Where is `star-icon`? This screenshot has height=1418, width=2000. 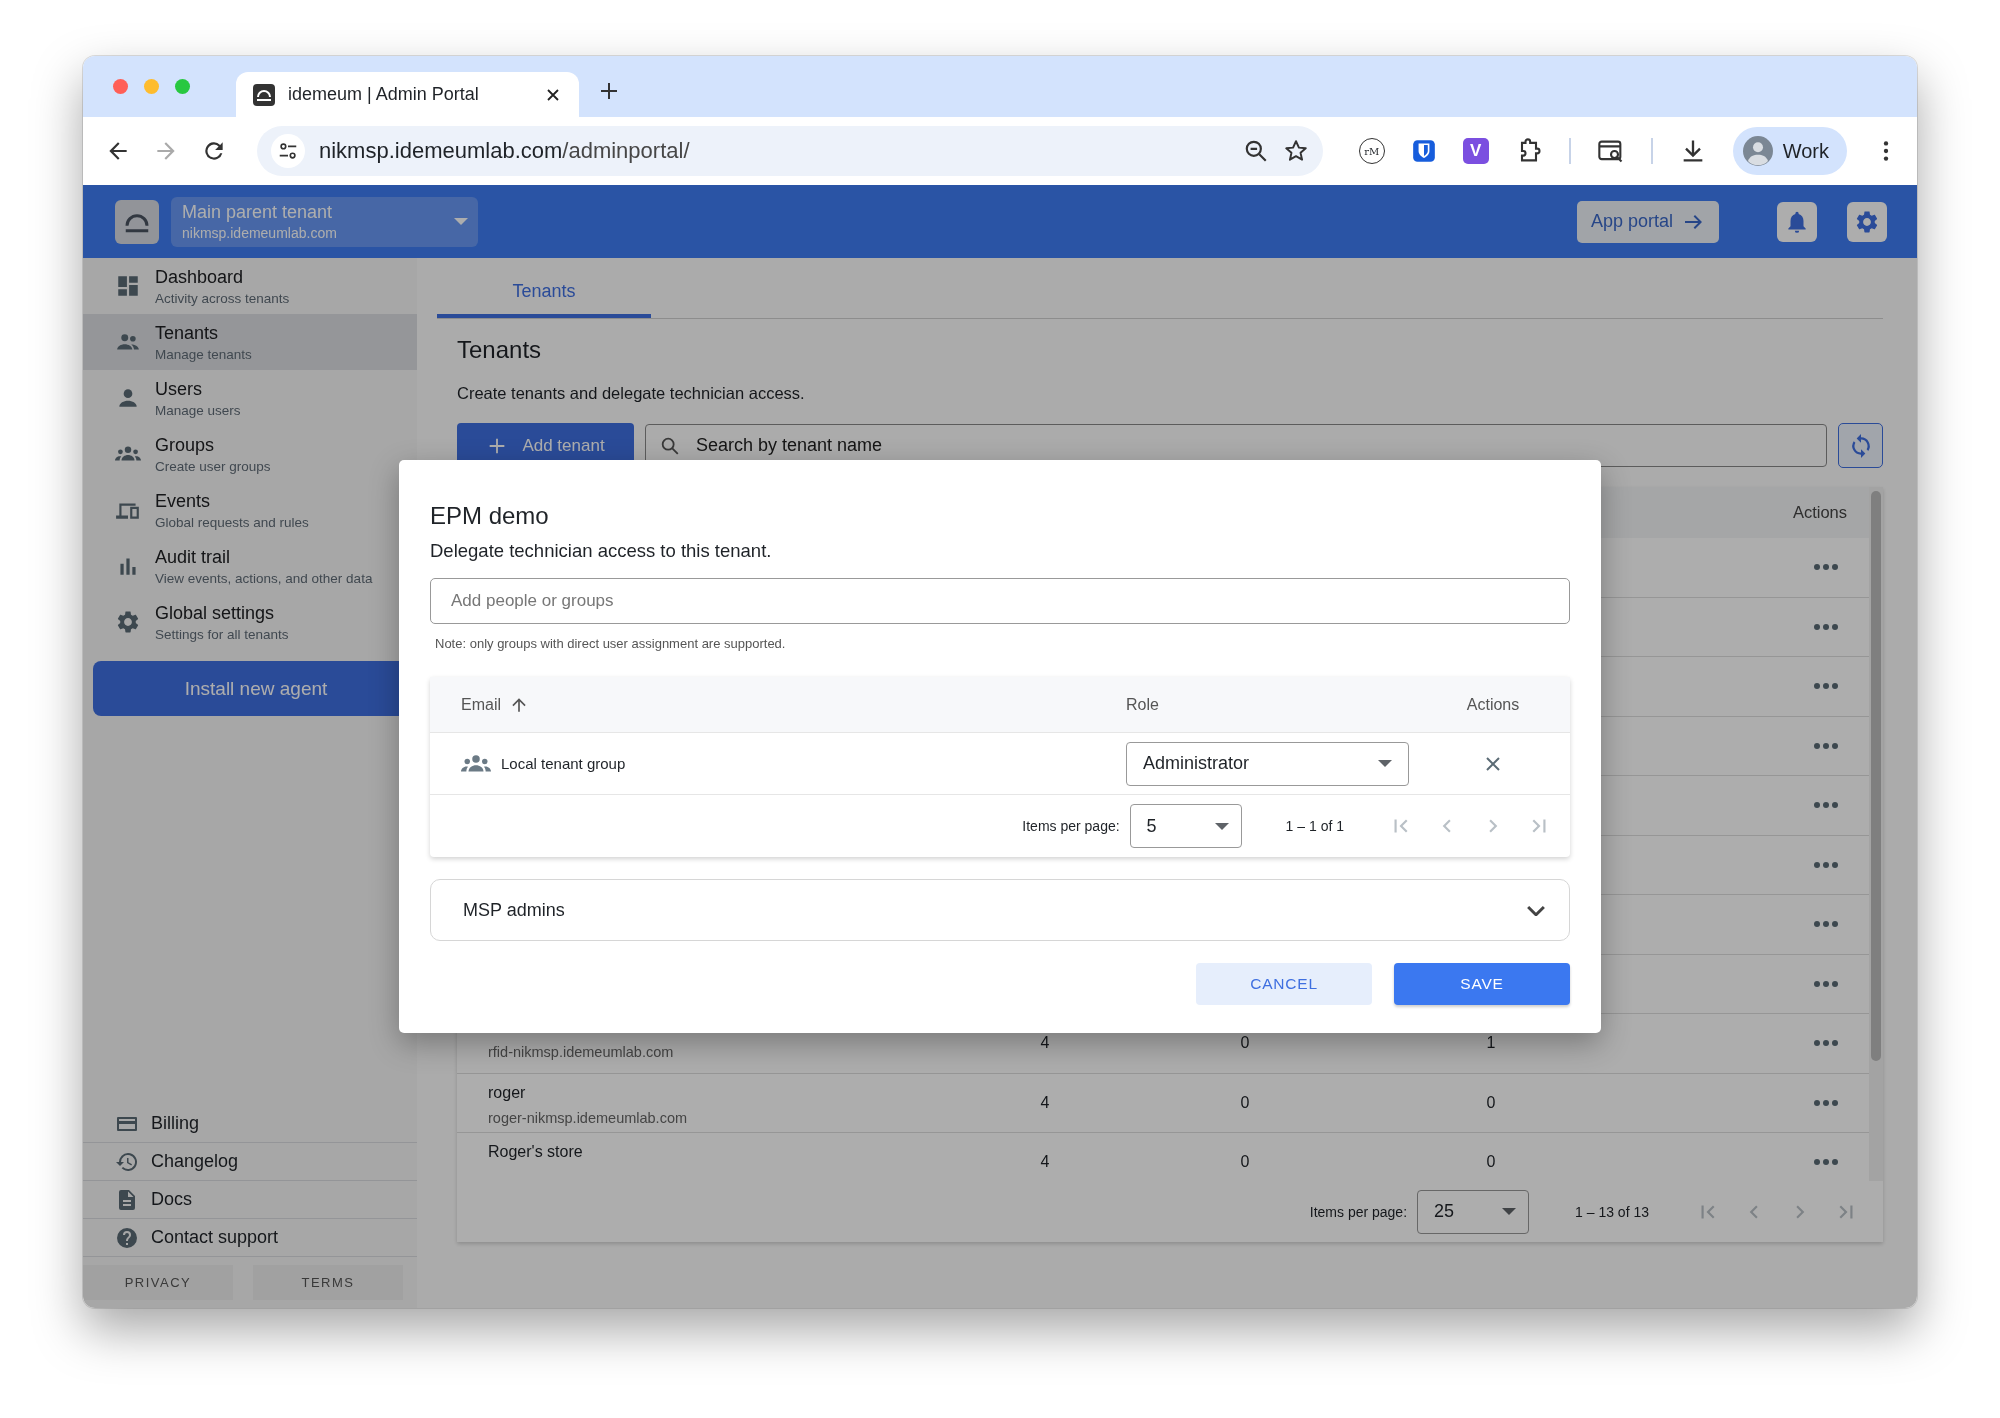 star-icon is located at coordinates (1295, 151).